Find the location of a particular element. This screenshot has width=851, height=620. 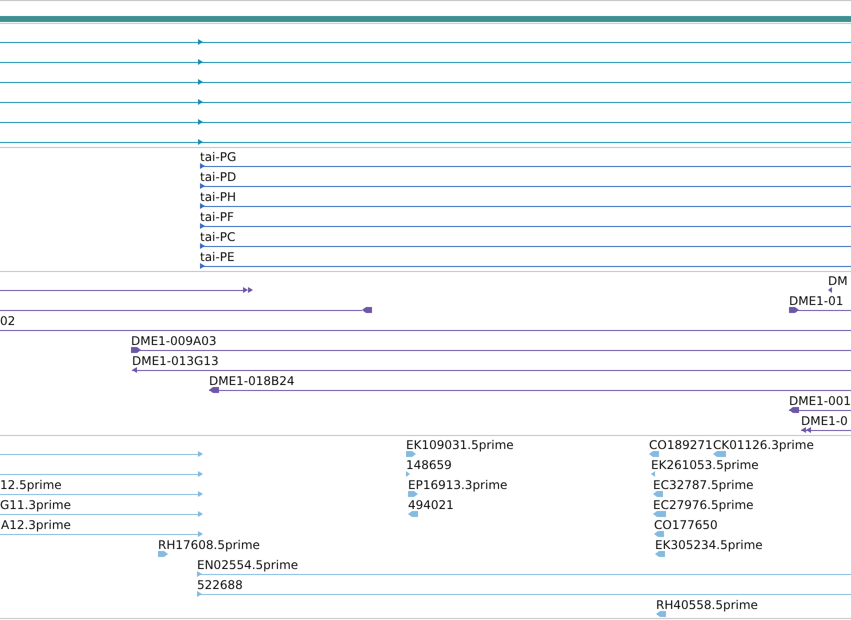

feature-label: RH17608.5prime is located at coordinates (209, 545).